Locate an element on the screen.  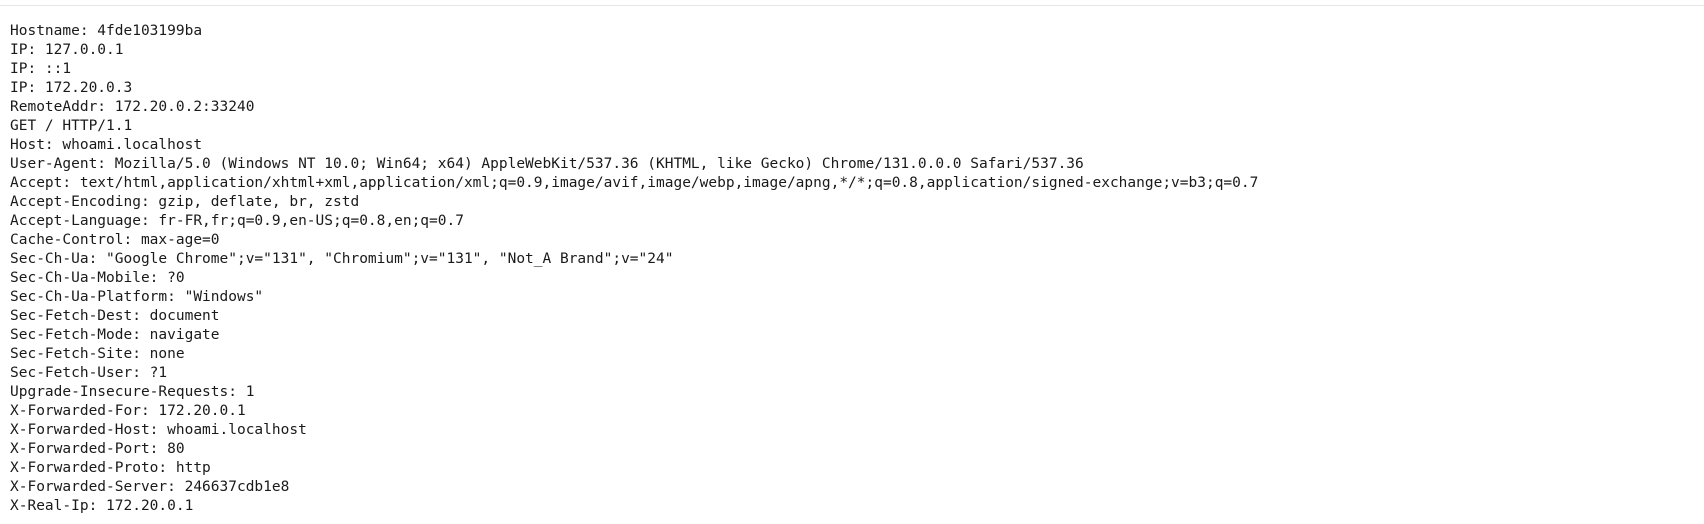
header-x-forwarded-proto-line: X-Forwarded-Proto: http is located at coordinates (110, 468).